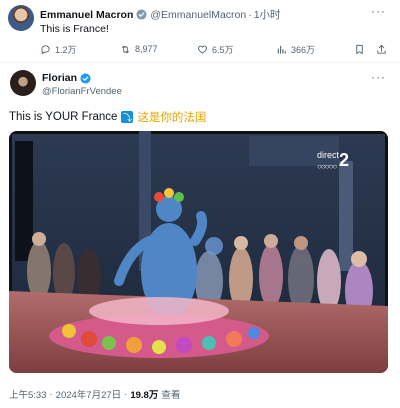 The height and width of the screenshot is (408, 400). I want to click on tweet1-actions: 1.2万 8,977 6.5万 366万, so click(215, 49).